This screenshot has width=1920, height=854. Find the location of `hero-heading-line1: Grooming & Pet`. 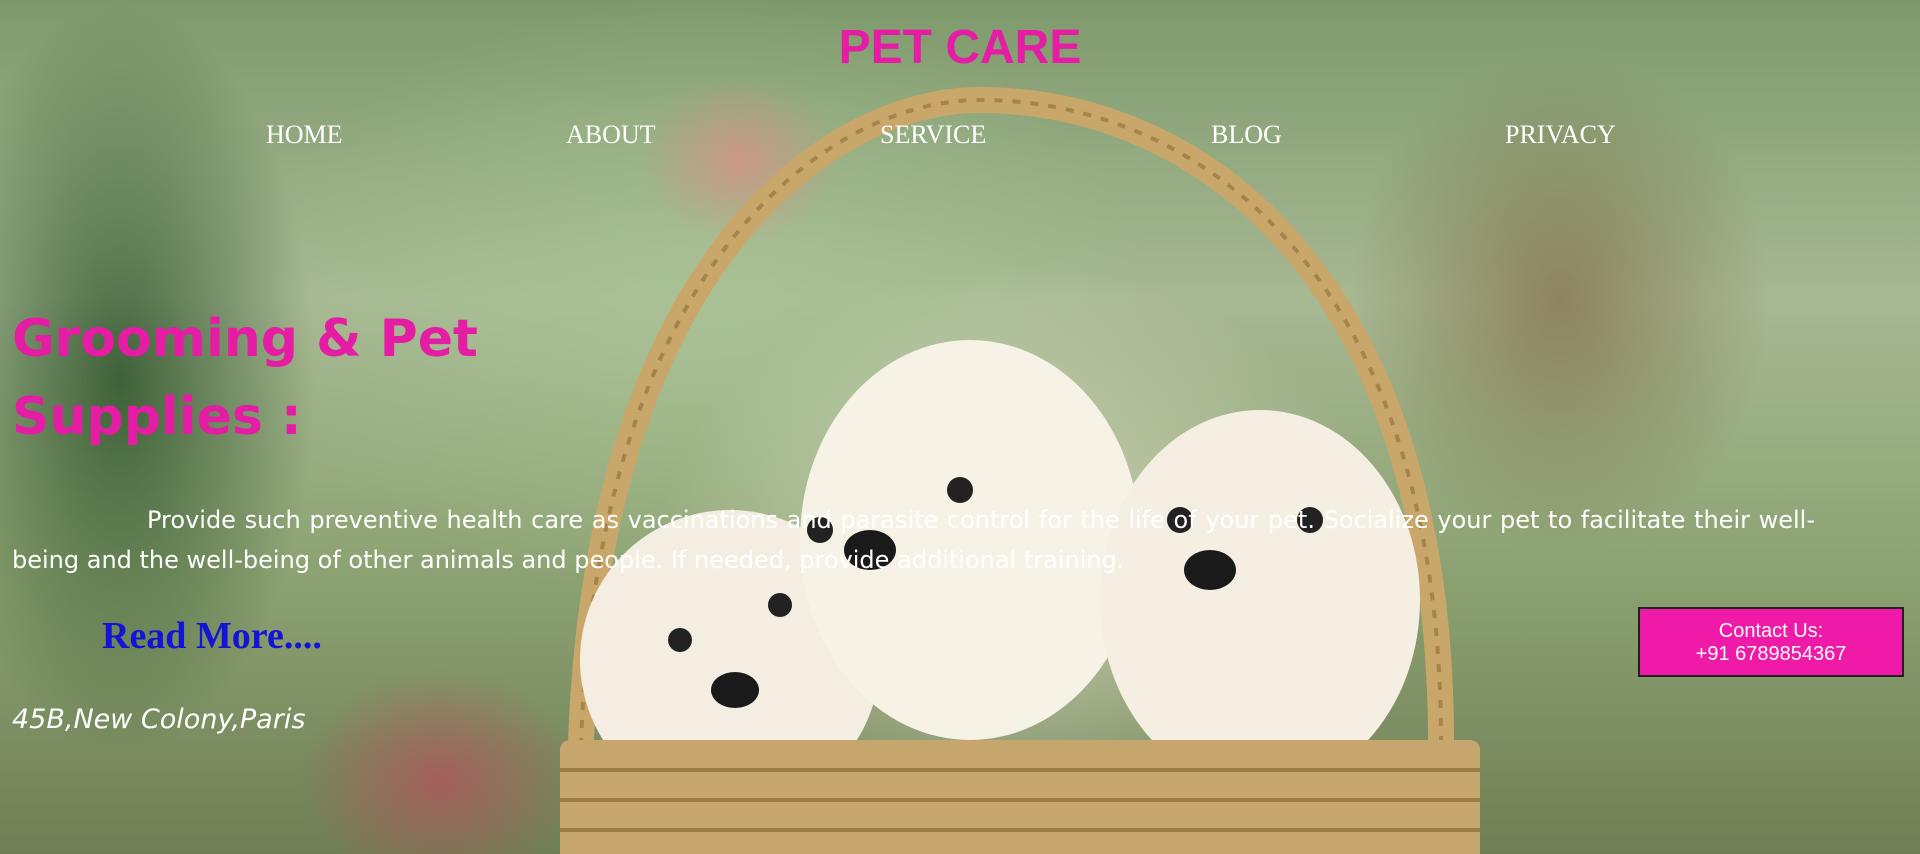

hero-heading-line1: Grooming & Pet is located at coordinates (245, 339).